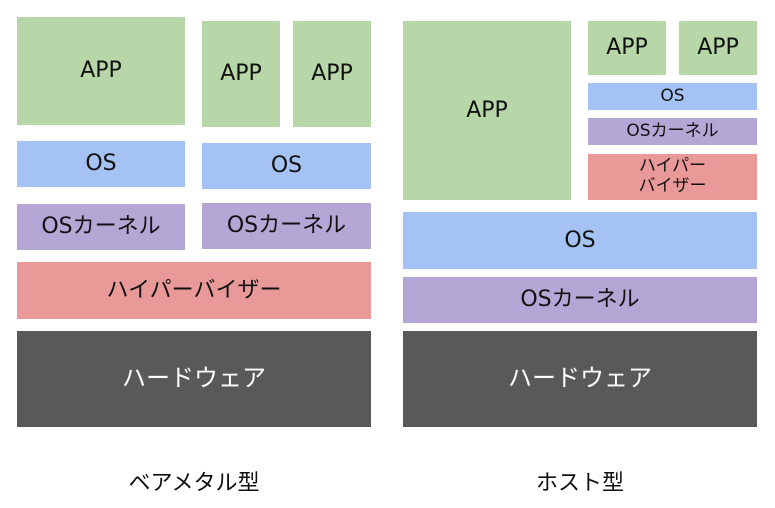 The image size is (775, 508). Describe the element at coordinates (286, 166) in the screenshot. I see `bare-metal-os-right: OS` at that location.